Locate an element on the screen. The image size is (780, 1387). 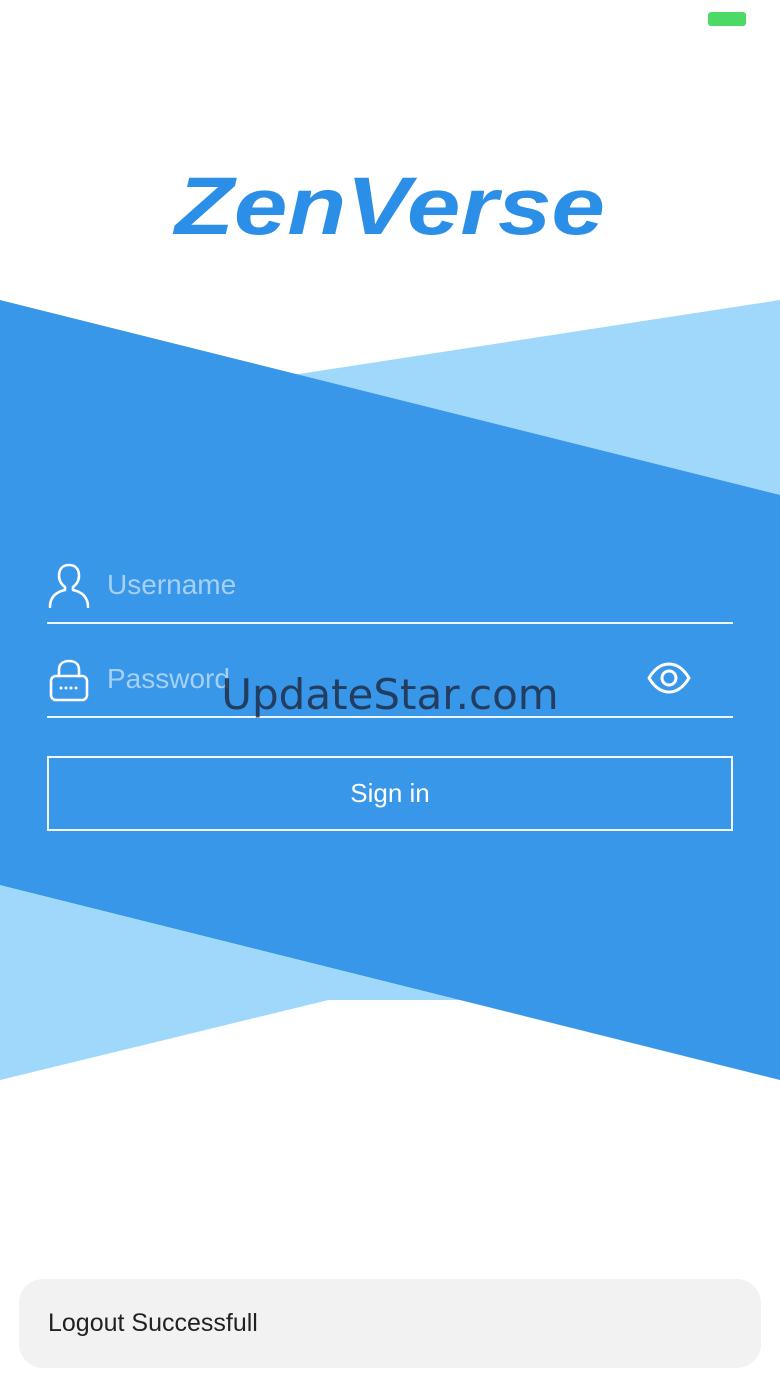
zenverse-logo: ZenVerse is located at coordinates (389, 205).